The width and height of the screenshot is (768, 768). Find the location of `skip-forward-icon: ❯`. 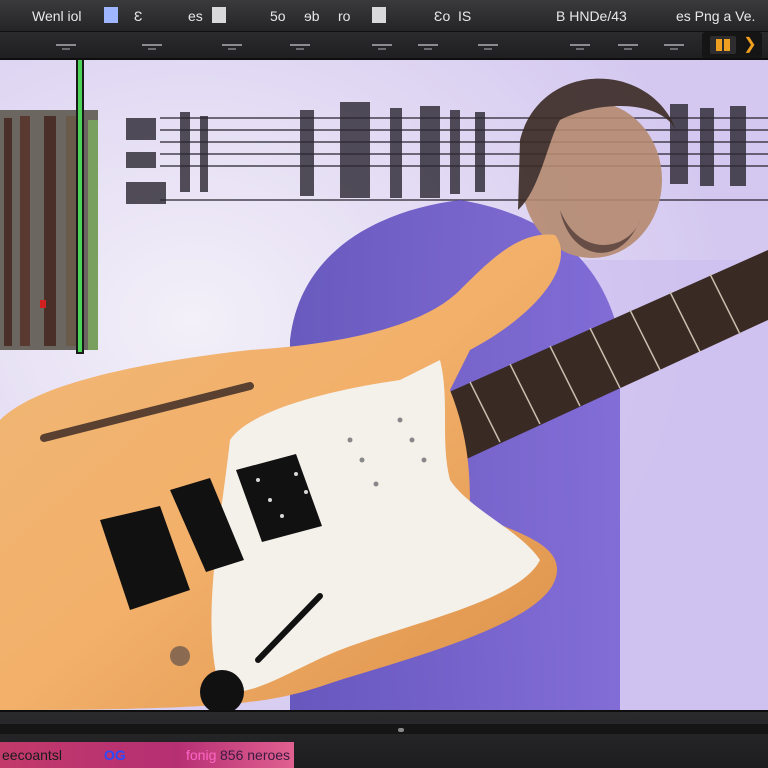

skip-forward-icon: ❯ is located at coordinates (750, 45).